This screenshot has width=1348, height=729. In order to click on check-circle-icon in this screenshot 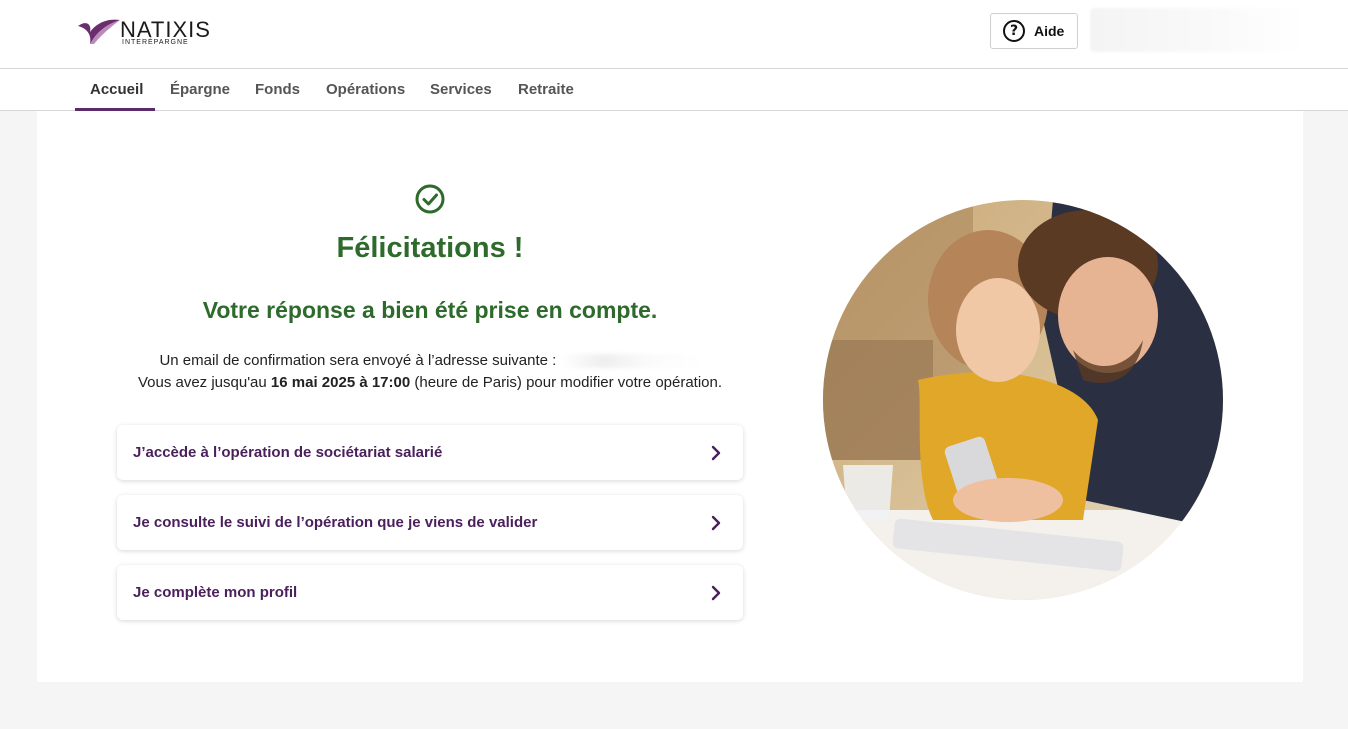, I will do `click(430, 199)`.